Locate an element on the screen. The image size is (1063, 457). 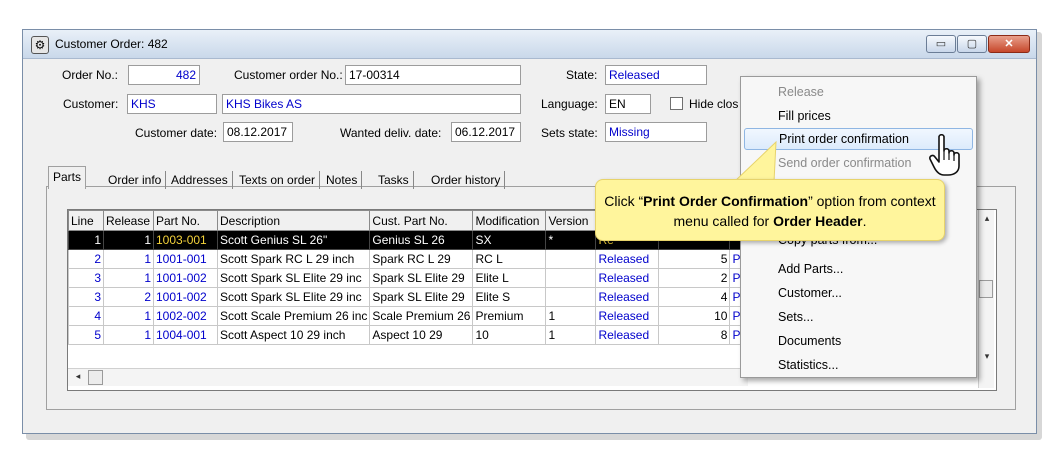
order-no-field: 482 is located at coordinates (164, 75).